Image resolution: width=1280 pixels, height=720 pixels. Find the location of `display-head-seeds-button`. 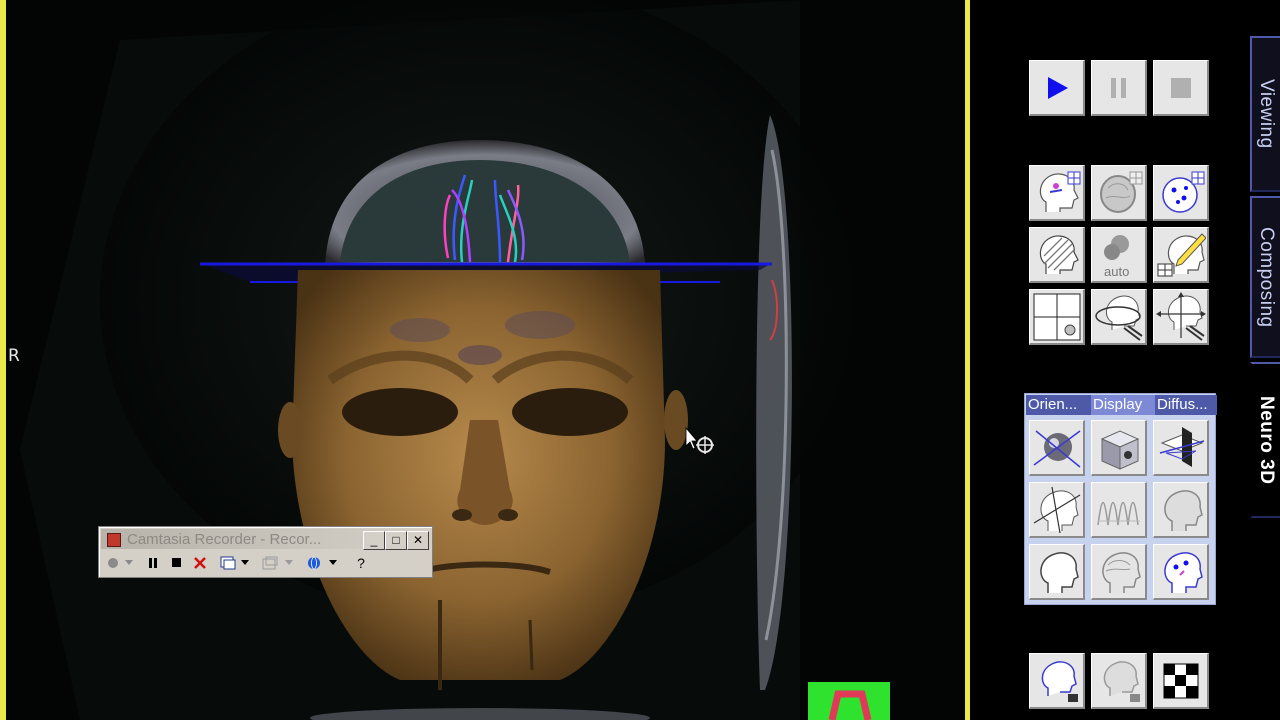

display-head-seeds-button is located at coordinates (1181, 572).